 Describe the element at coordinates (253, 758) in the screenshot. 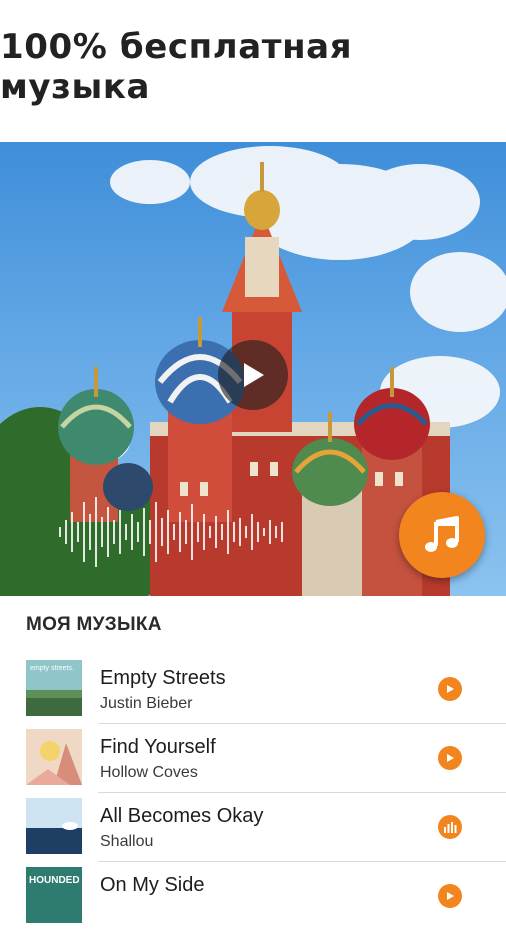

I see `track-row: Find Yourself Hollow Coves` at that location.